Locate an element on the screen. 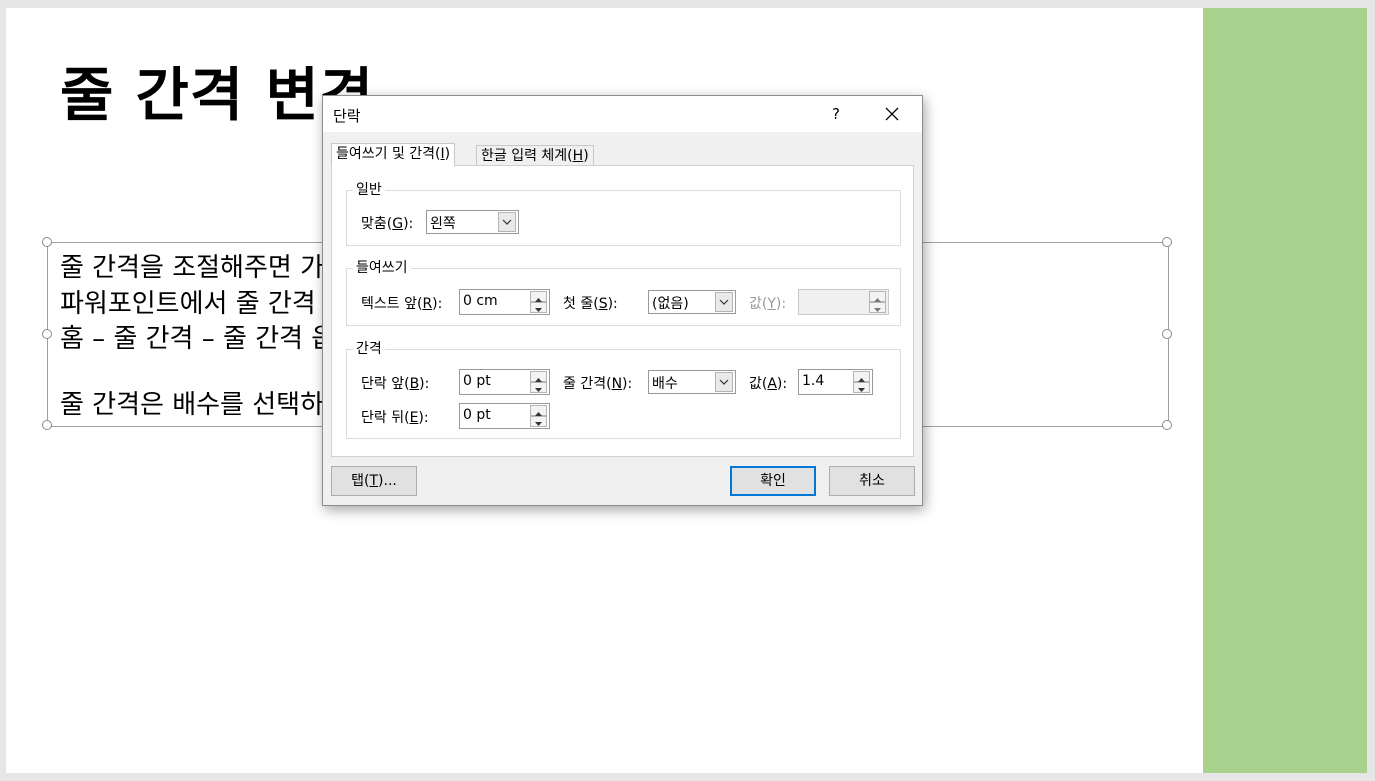 The width and height of the screenshot is (1375, 781). text-line: 홈 – 줄 간격 – 줄 간격 옵 is located at coordinates (198, 339).